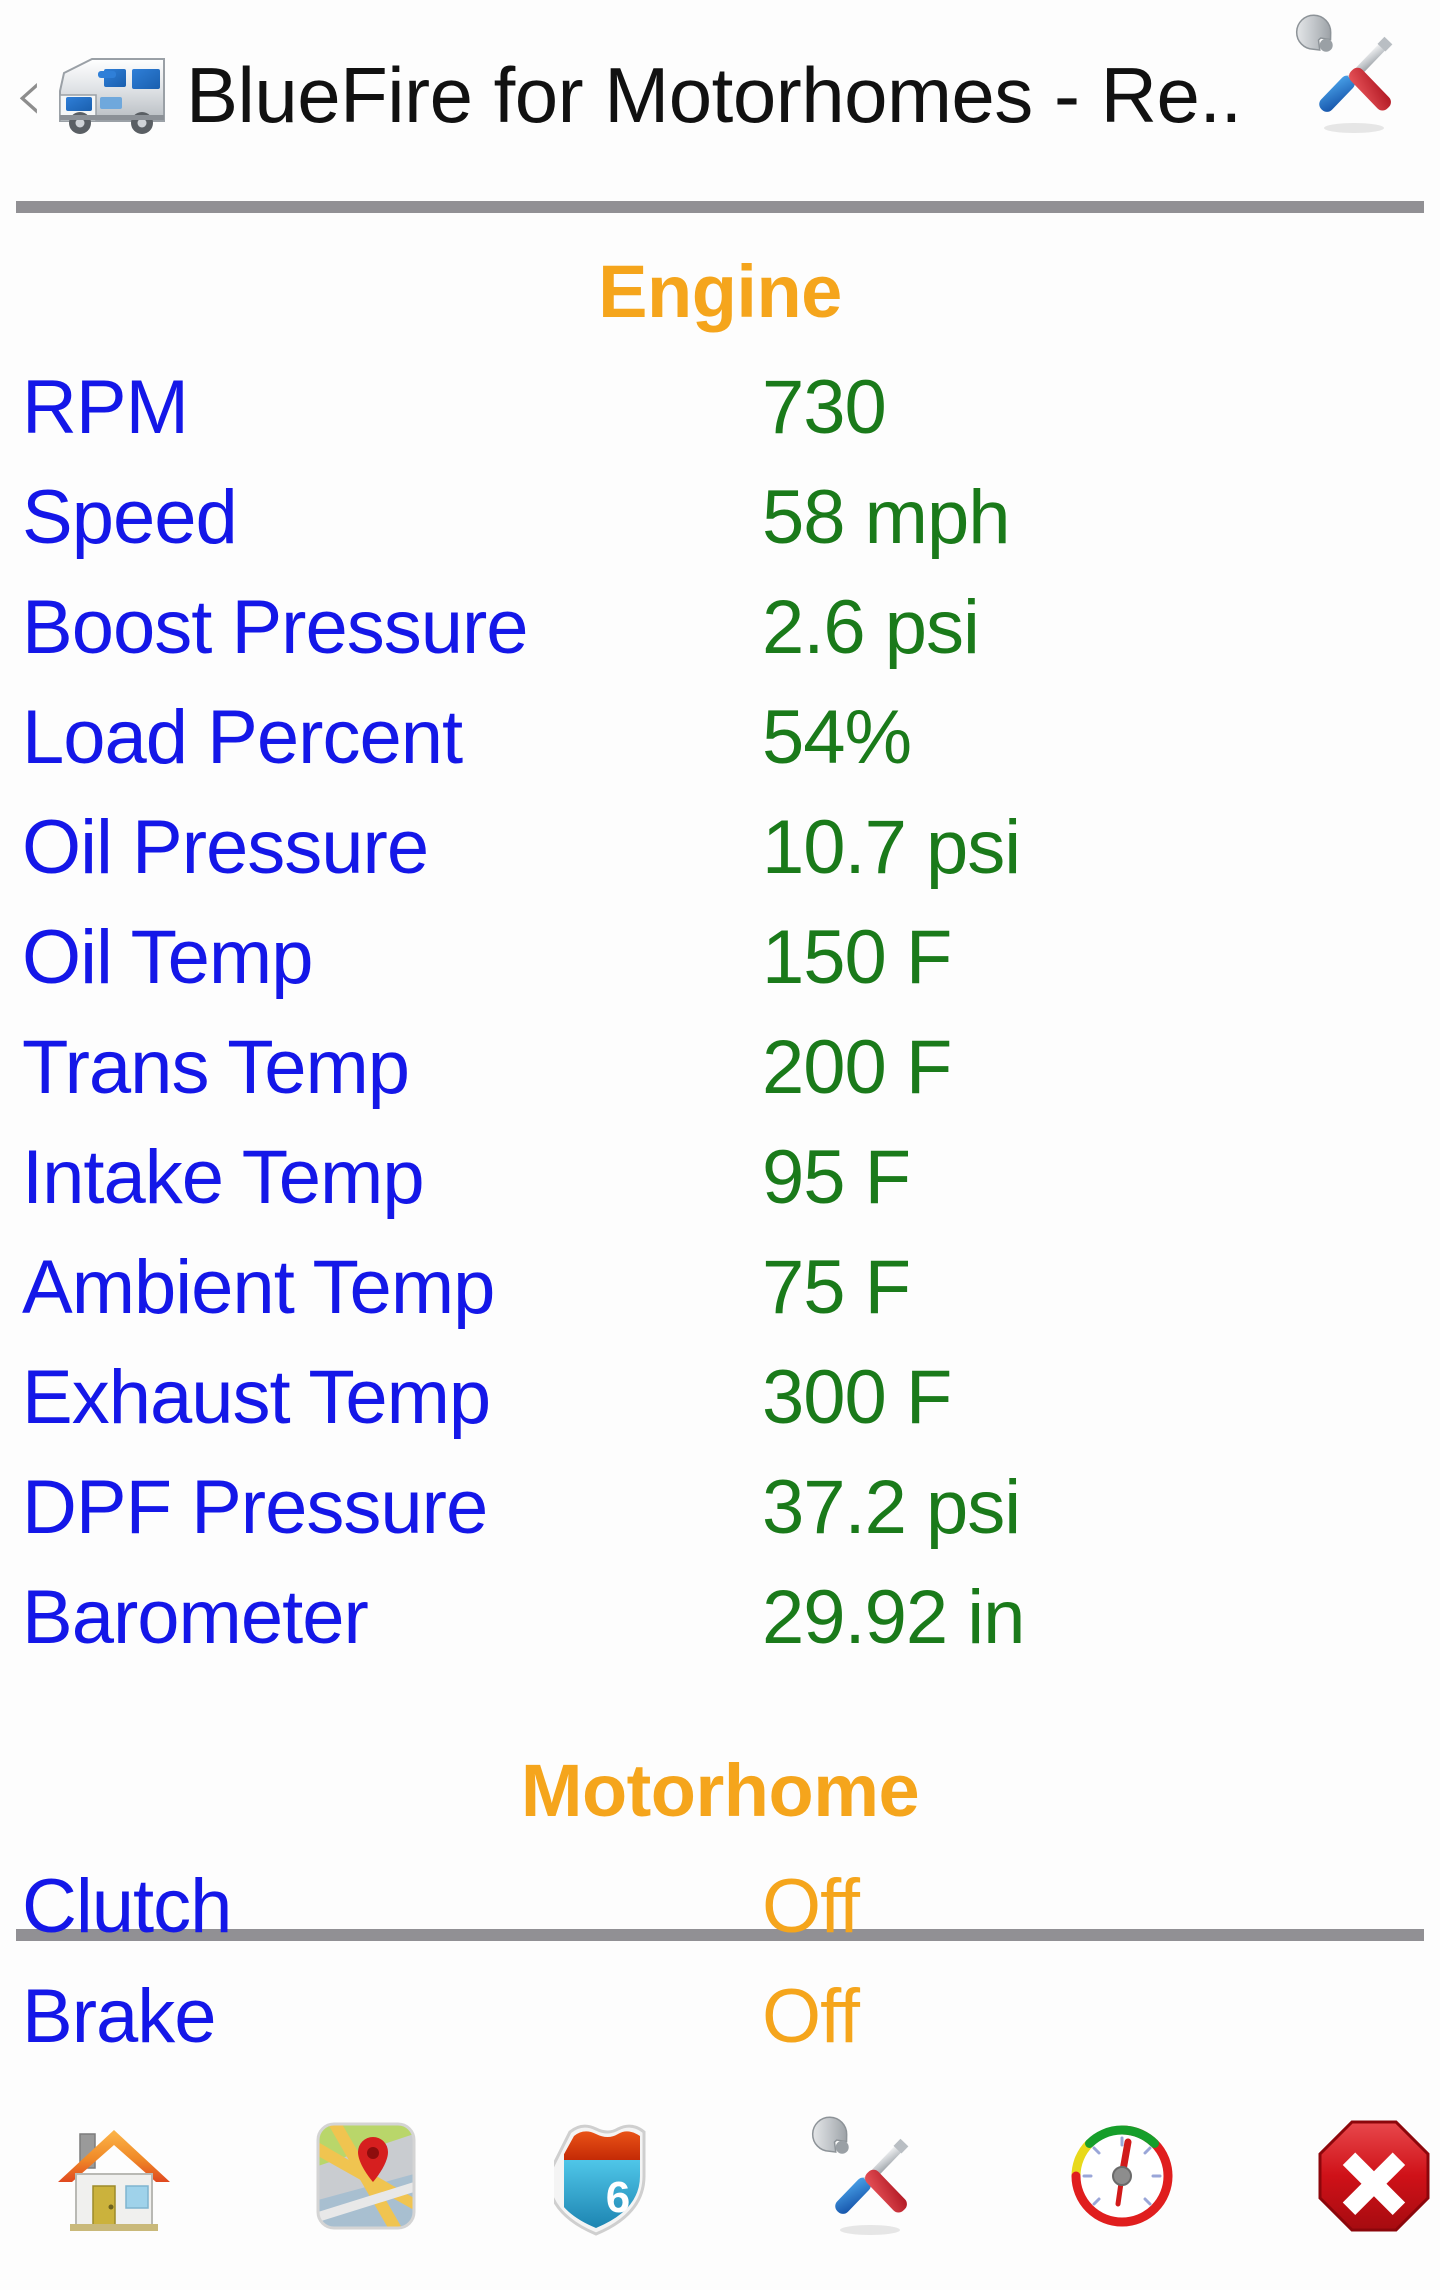  I want to click on table-row: DPF Pressure 37.2 psi, so click(720, 1519).